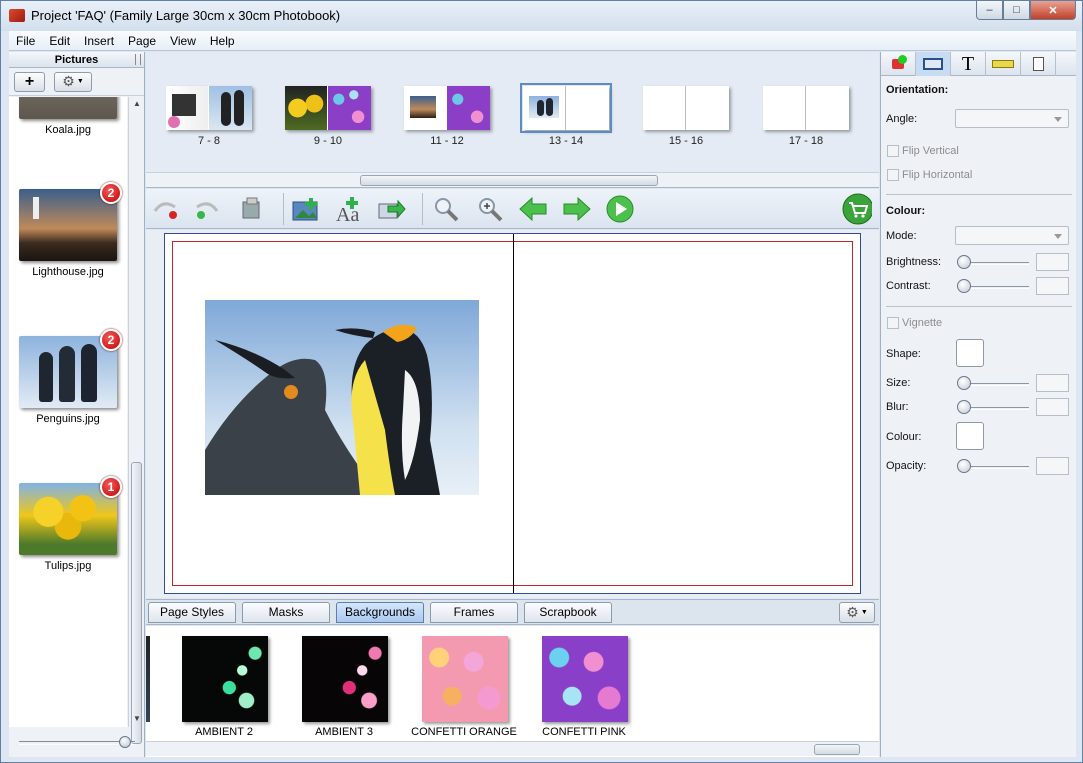 This screenshot has height=763, width=1083. What do you see at coordinates (1052, 383) in the screenshot?
I see `size-value` at bounding box center [1052, 383].